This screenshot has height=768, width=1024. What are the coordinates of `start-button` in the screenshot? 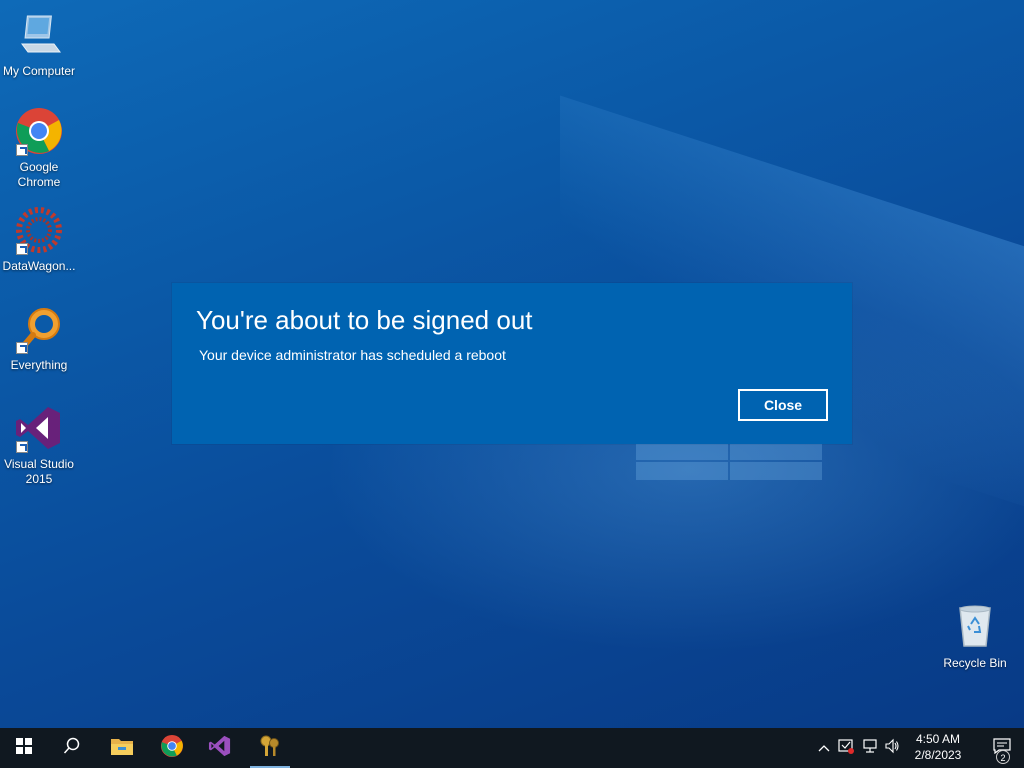 It's located at (24, 748).